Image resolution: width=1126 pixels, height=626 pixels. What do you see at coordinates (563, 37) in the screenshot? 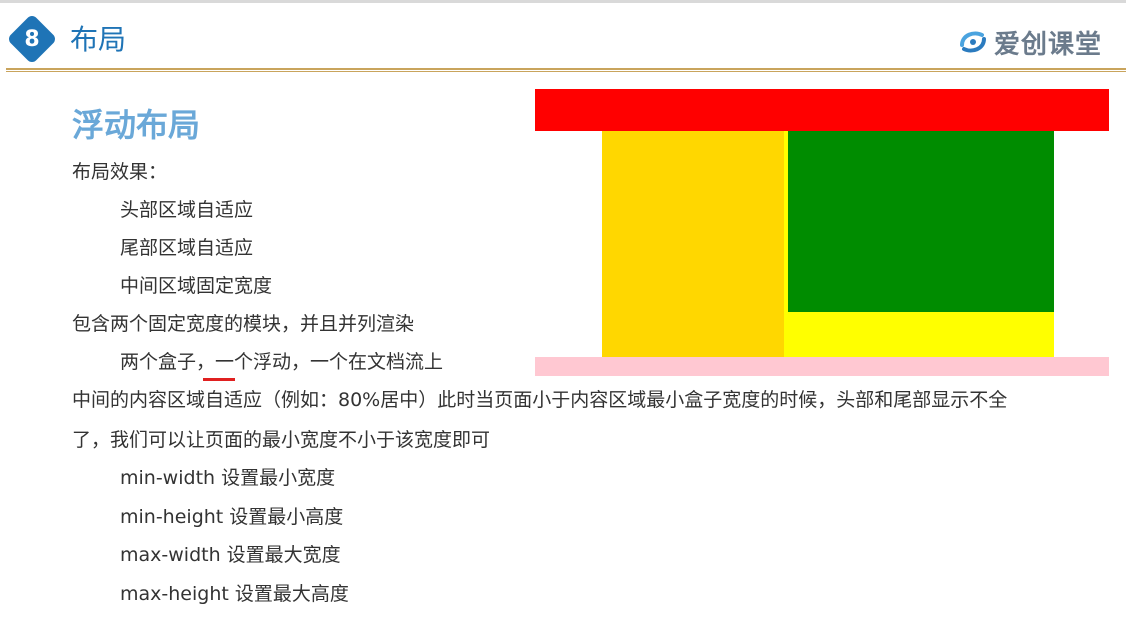
I see `slide-header: 8 布局 爱创课堂` at bounding box center [563, 37].